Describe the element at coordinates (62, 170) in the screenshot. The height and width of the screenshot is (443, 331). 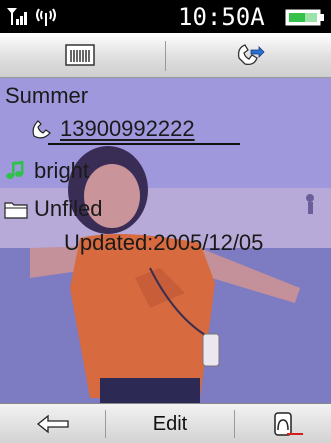
I see `ringtone-label: bright` at that location.